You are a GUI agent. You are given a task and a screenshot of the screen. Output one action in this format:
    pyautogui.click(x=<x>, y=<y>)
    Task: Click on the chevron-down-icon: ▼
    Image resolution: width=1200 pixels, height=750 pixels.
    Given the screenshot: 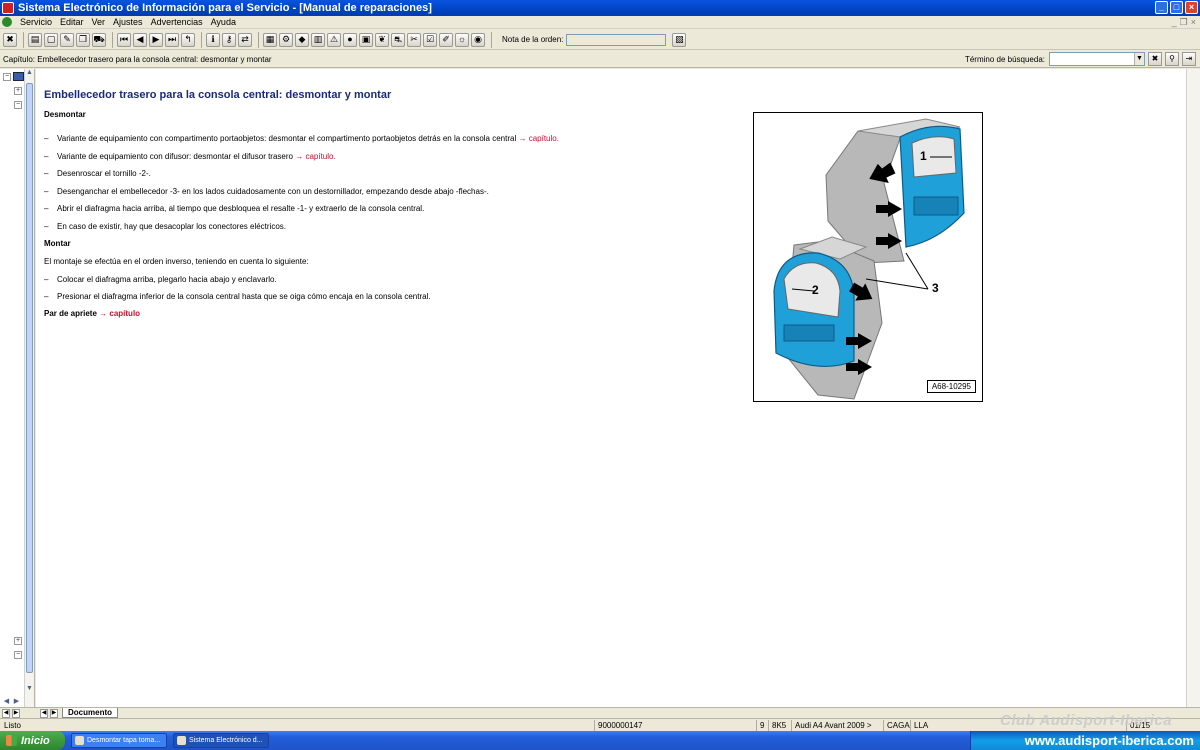 What is the action you would take?
    pyautogui.click(x=1139, y=59)
    